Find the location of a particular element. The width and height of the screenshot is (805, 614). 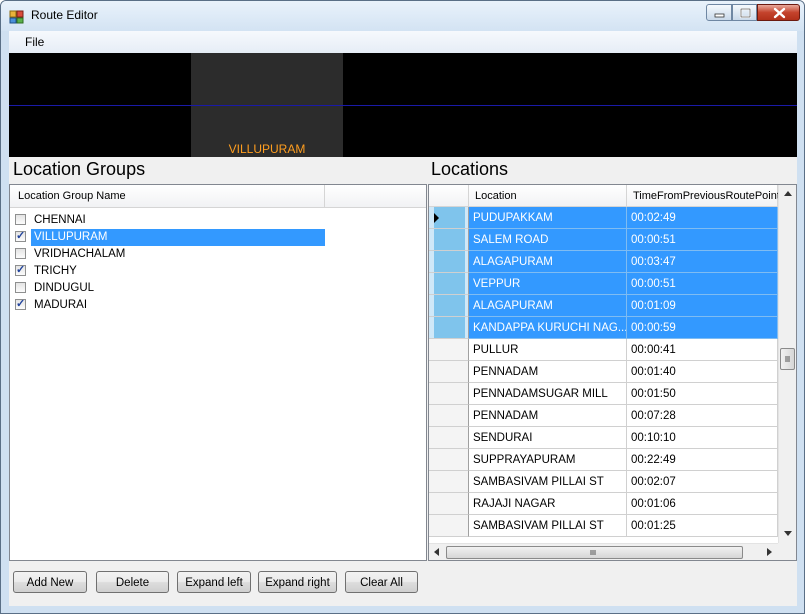

location-row: RAJAJI NAGAR 00:01:06 is located at coordinates (603, 504).